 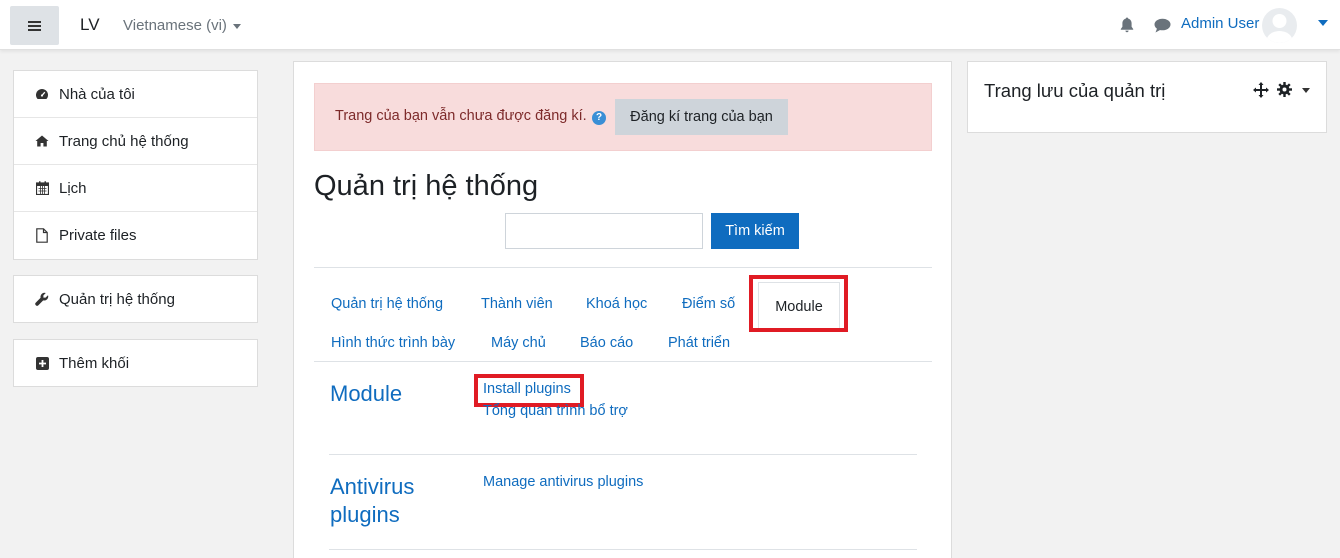 What do you see at coordinates (124, 141) in the screenshot?
I see `nav-item-label: Trang chủ hệ thống` at bounding box center [124, 141].